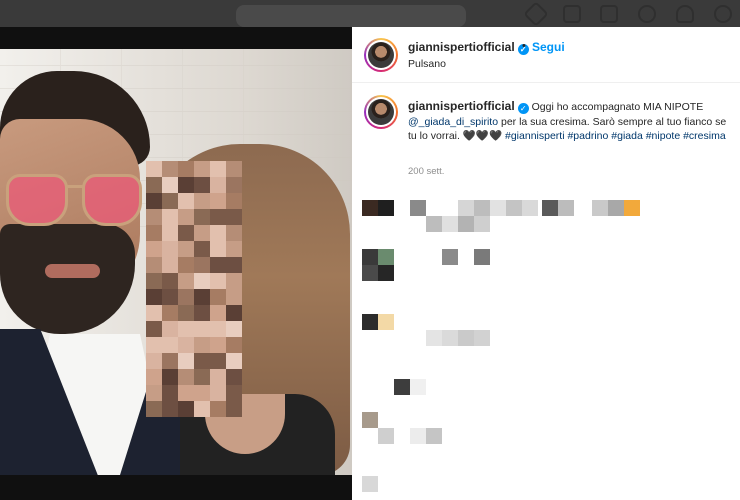  I want to click on search-input, so click(351, 16).